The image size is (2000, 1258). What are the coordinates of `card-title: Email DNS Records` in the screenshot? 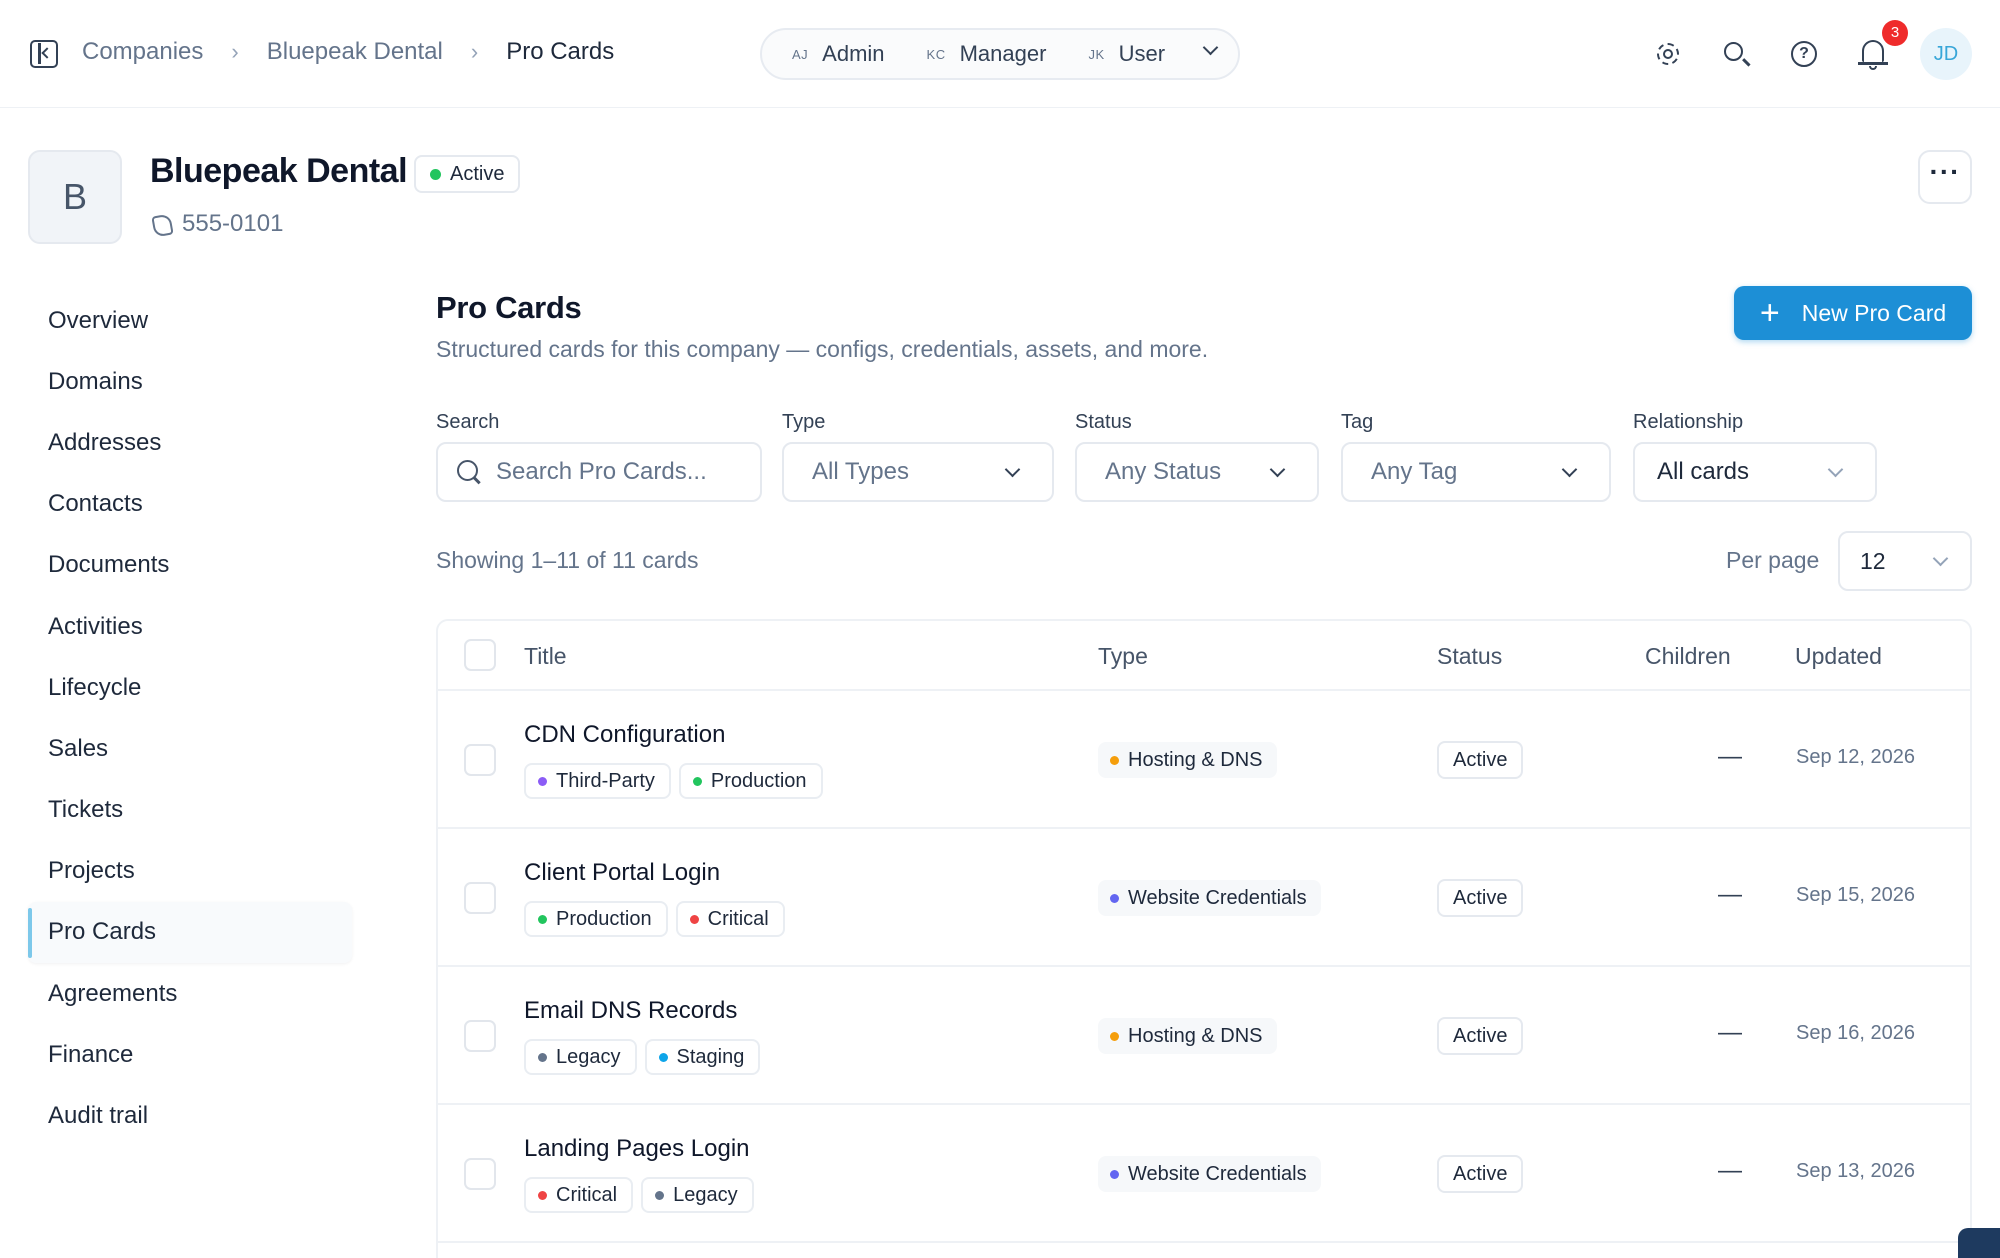 It's located at (630, 1011).